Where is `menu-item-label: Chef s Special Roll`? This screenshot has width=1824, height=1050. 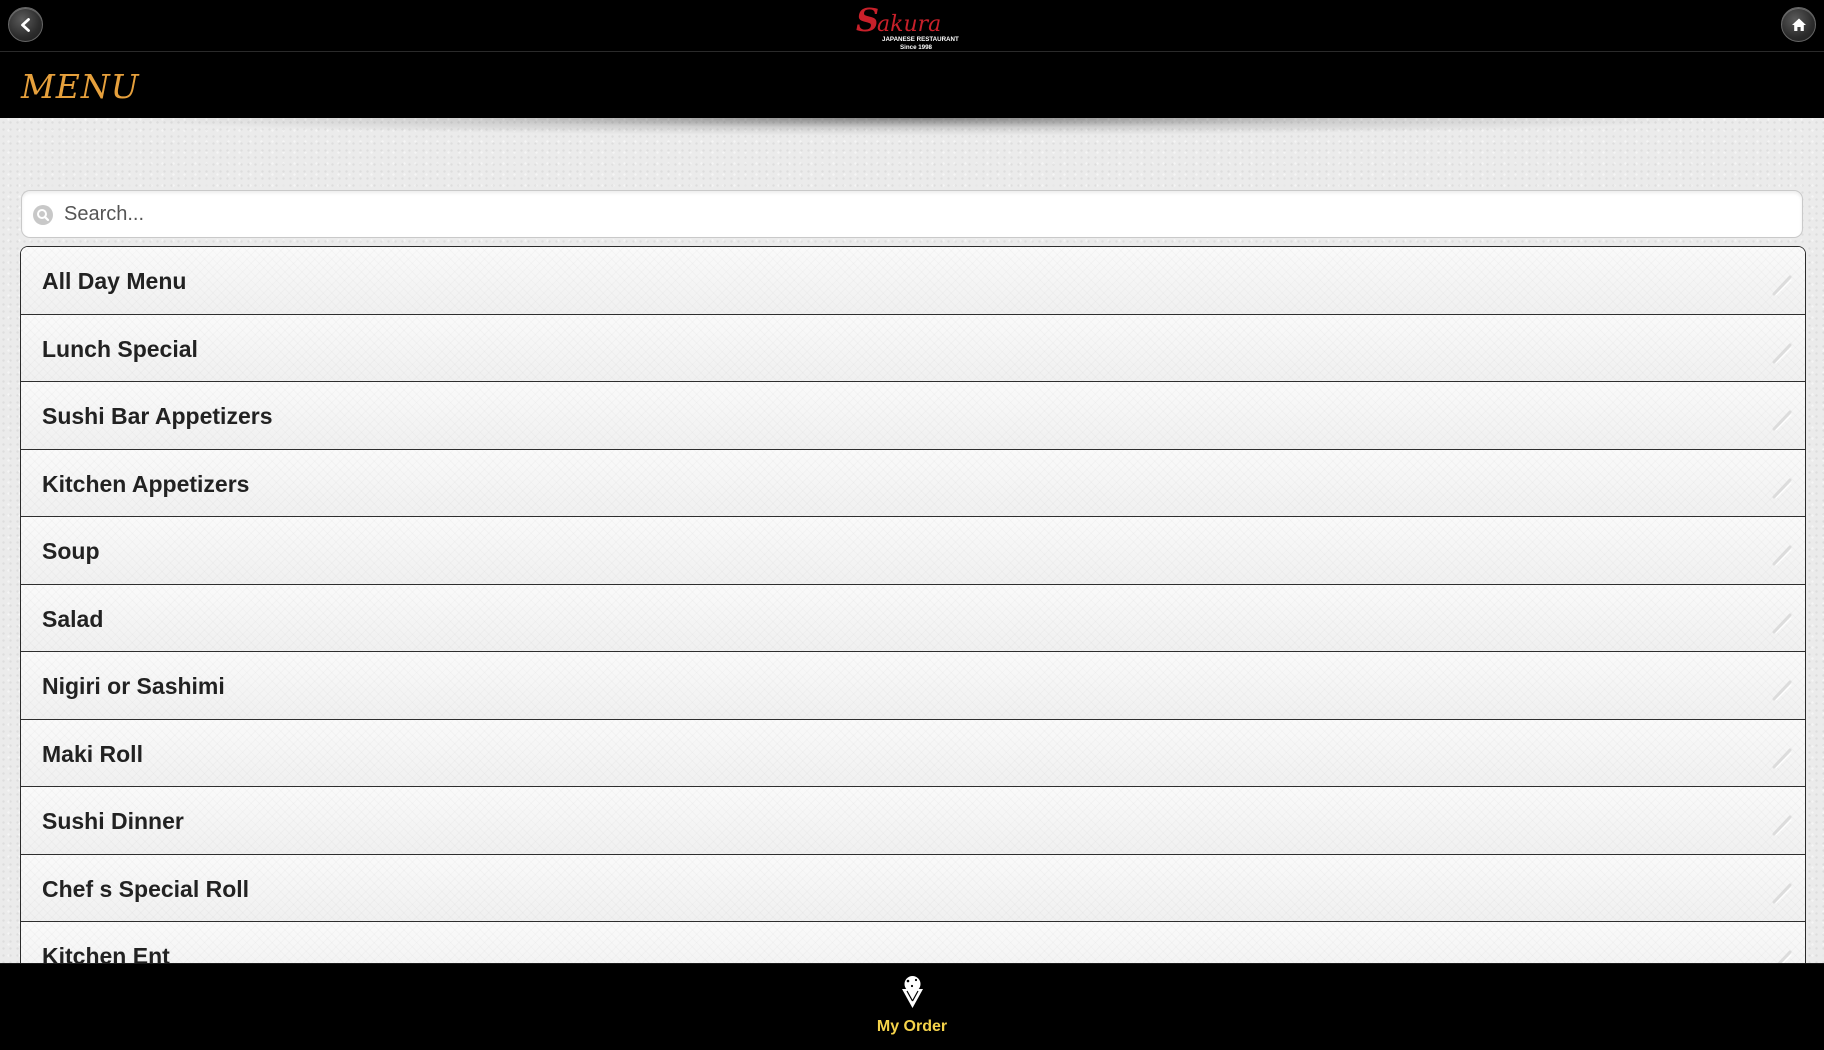 menu-item-label: Chef s Special Roll is located at coordinates (146, 888).